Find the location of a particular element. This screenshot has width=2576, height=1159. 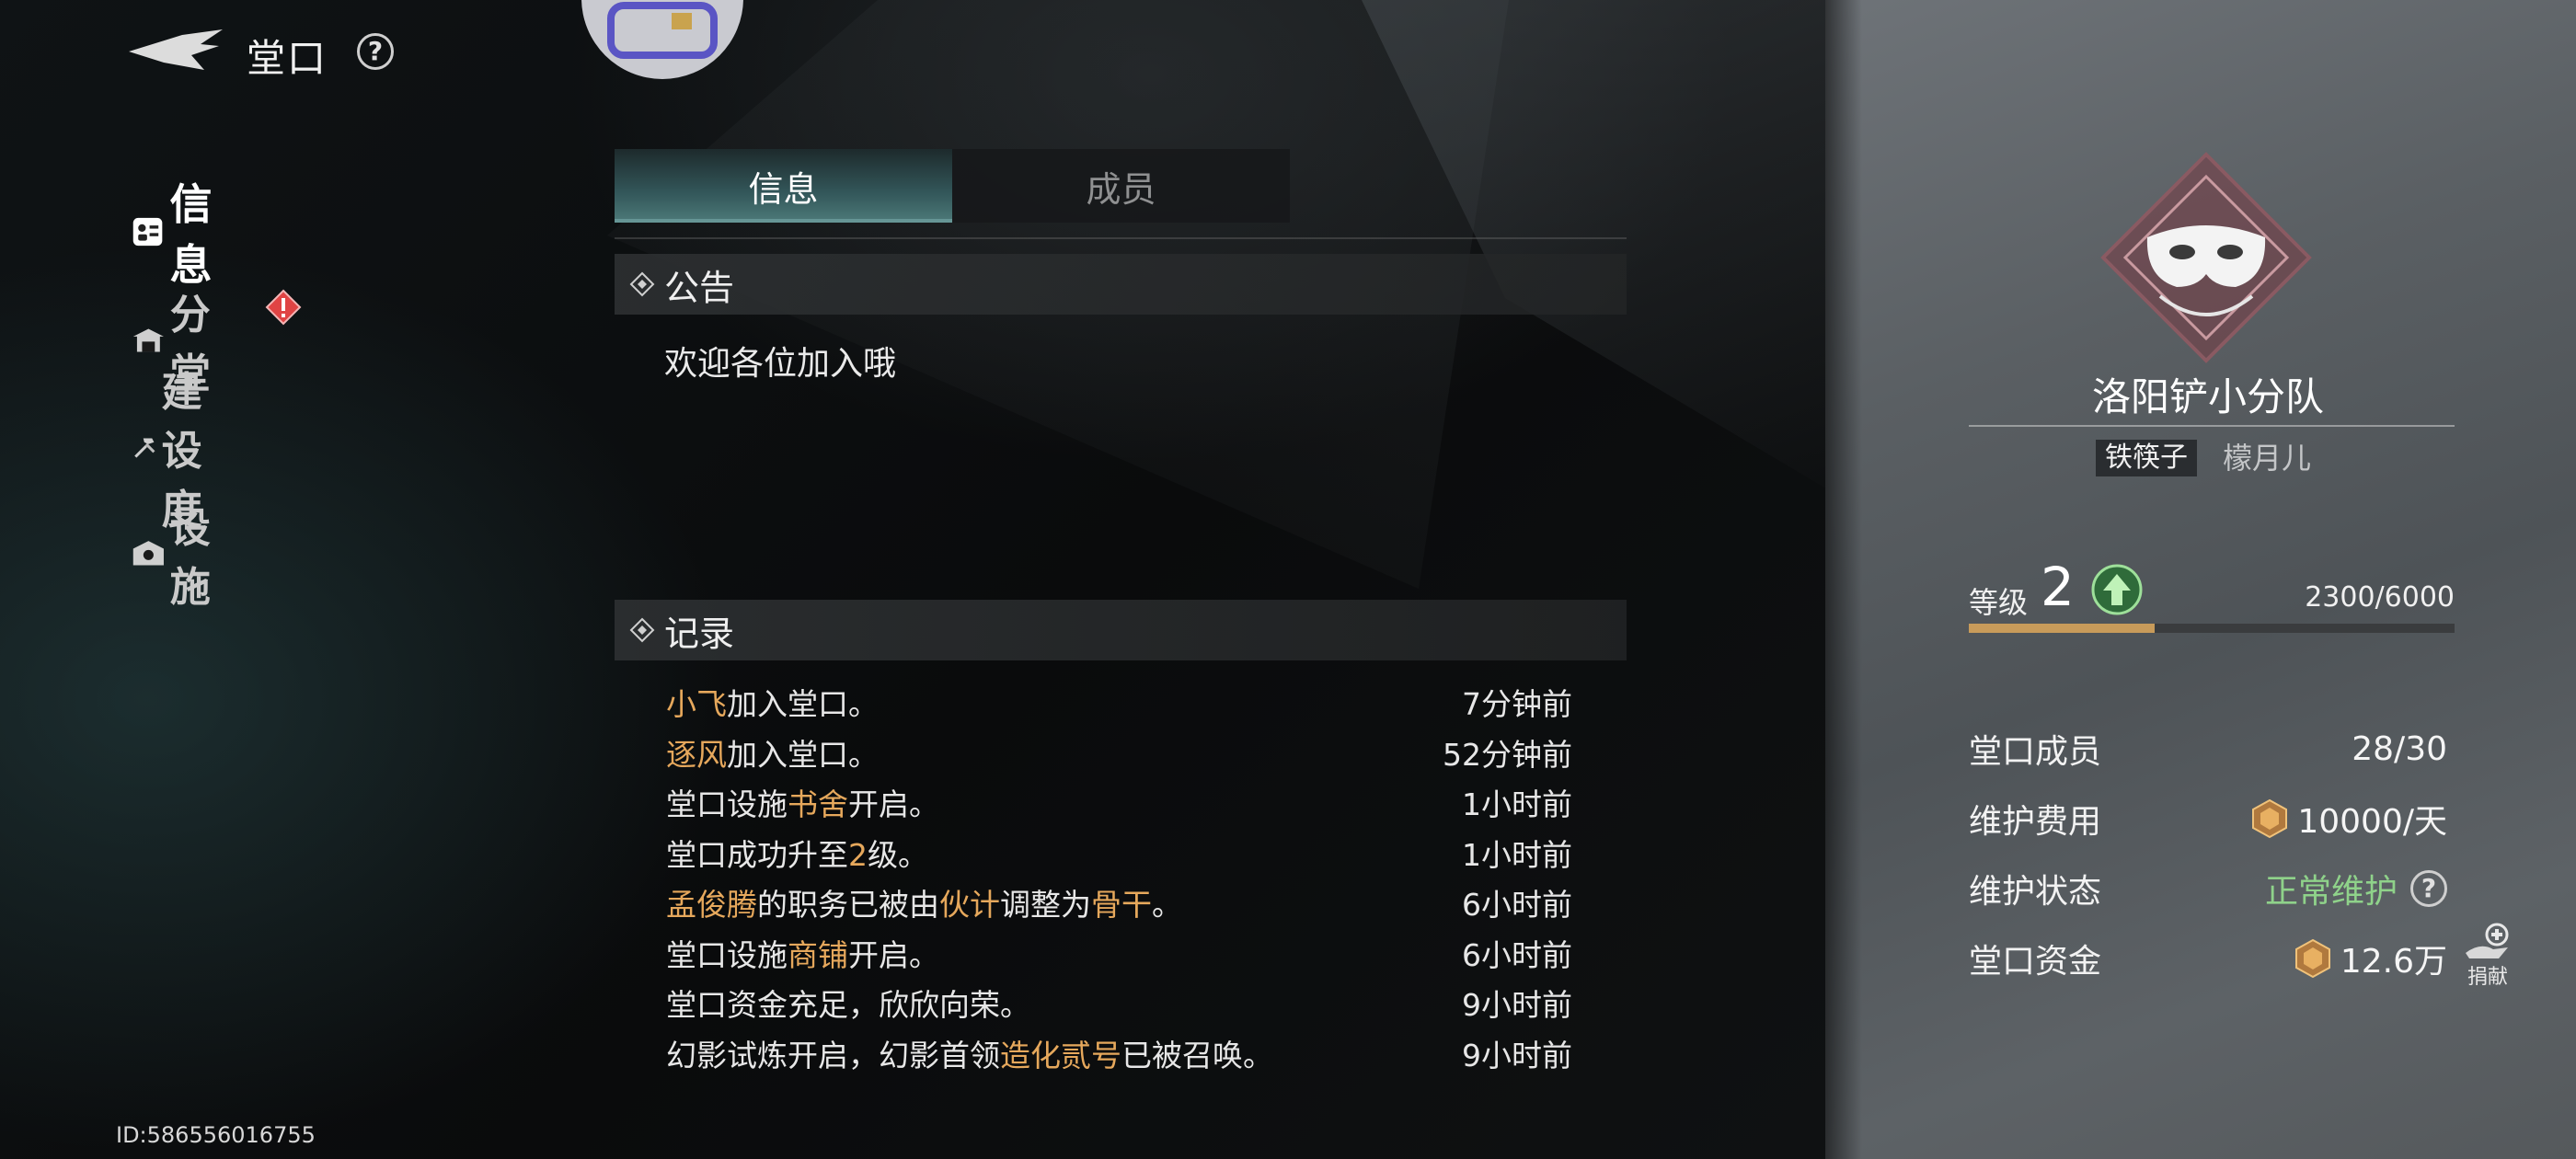

leader-name: 檬月儿 is located at coordinates (2267, 458).